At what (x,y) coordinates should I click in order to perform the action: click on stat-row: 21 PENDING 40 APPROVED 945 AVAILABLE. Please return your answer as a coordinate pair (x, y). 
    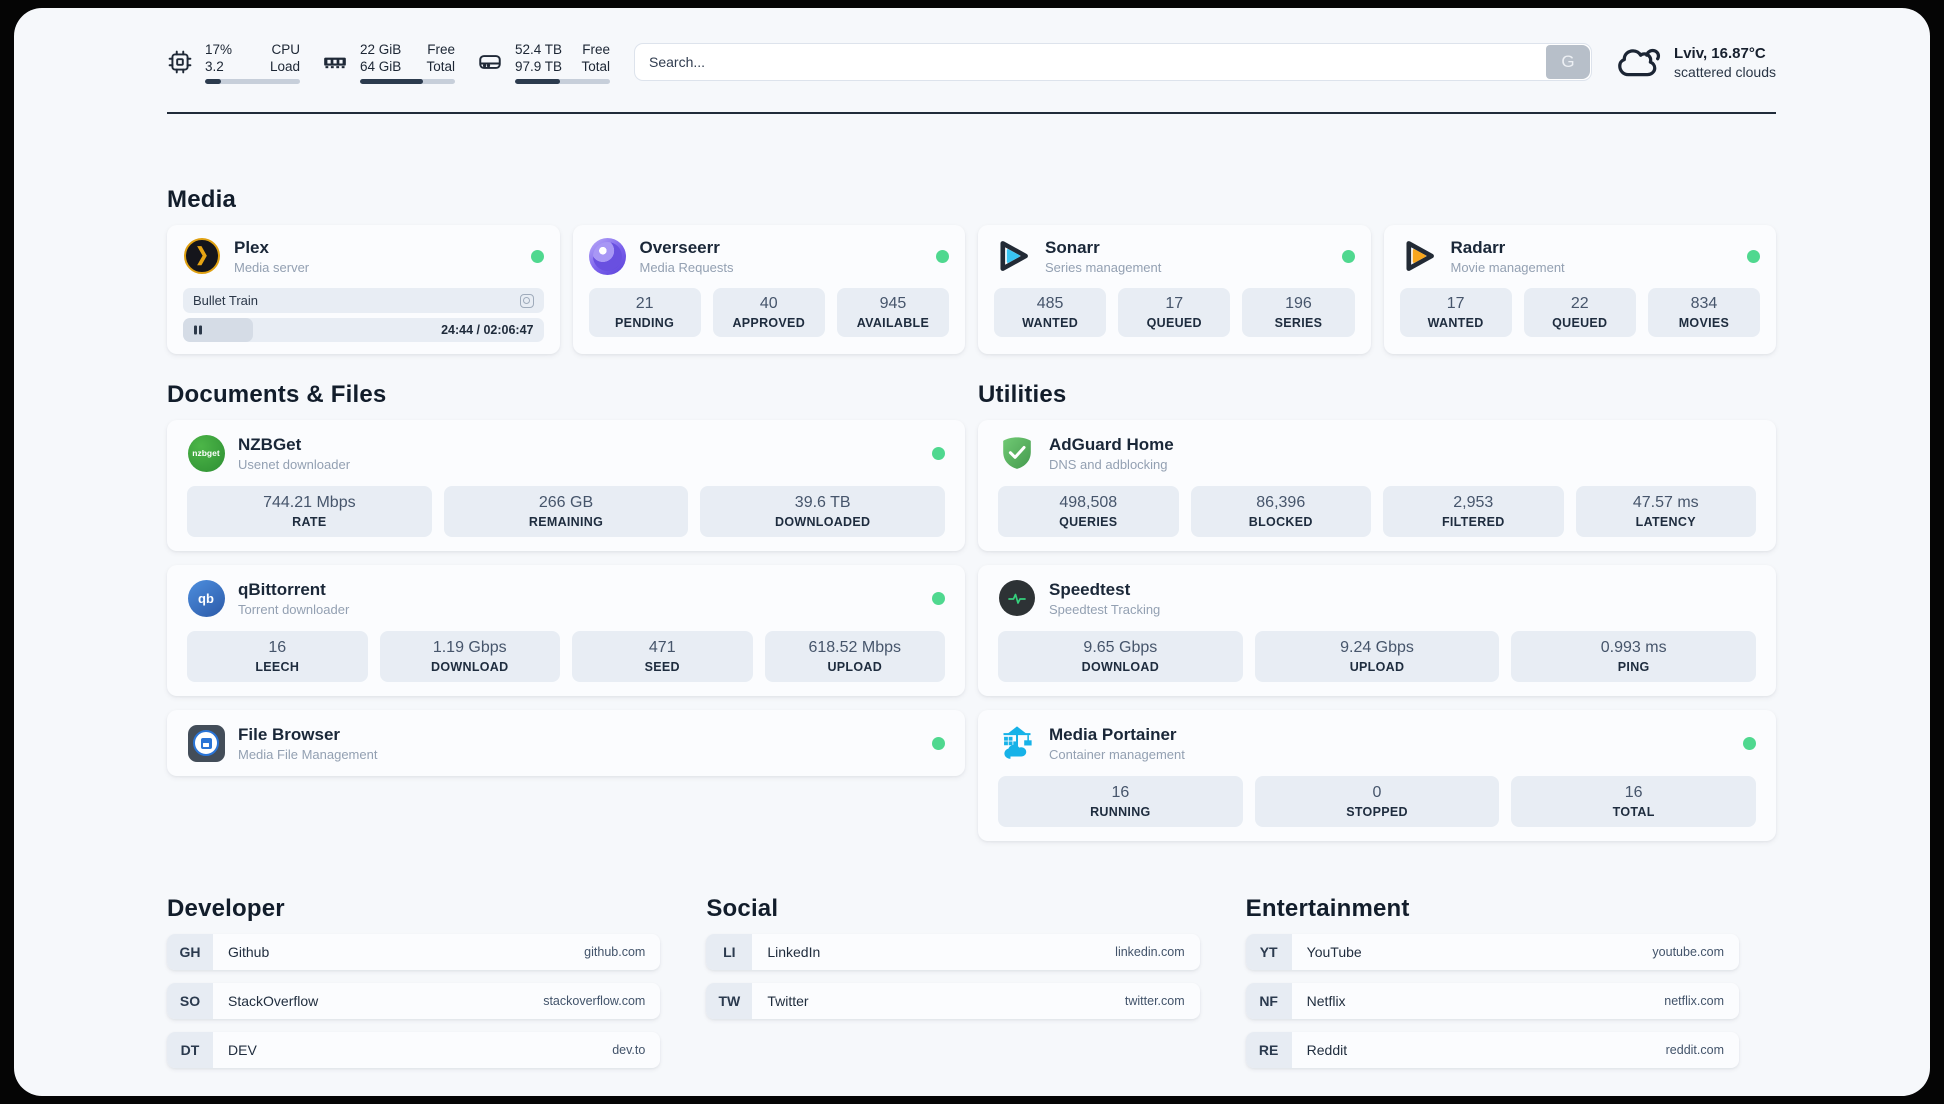
    Looking at the image, I should click on (769, 312).